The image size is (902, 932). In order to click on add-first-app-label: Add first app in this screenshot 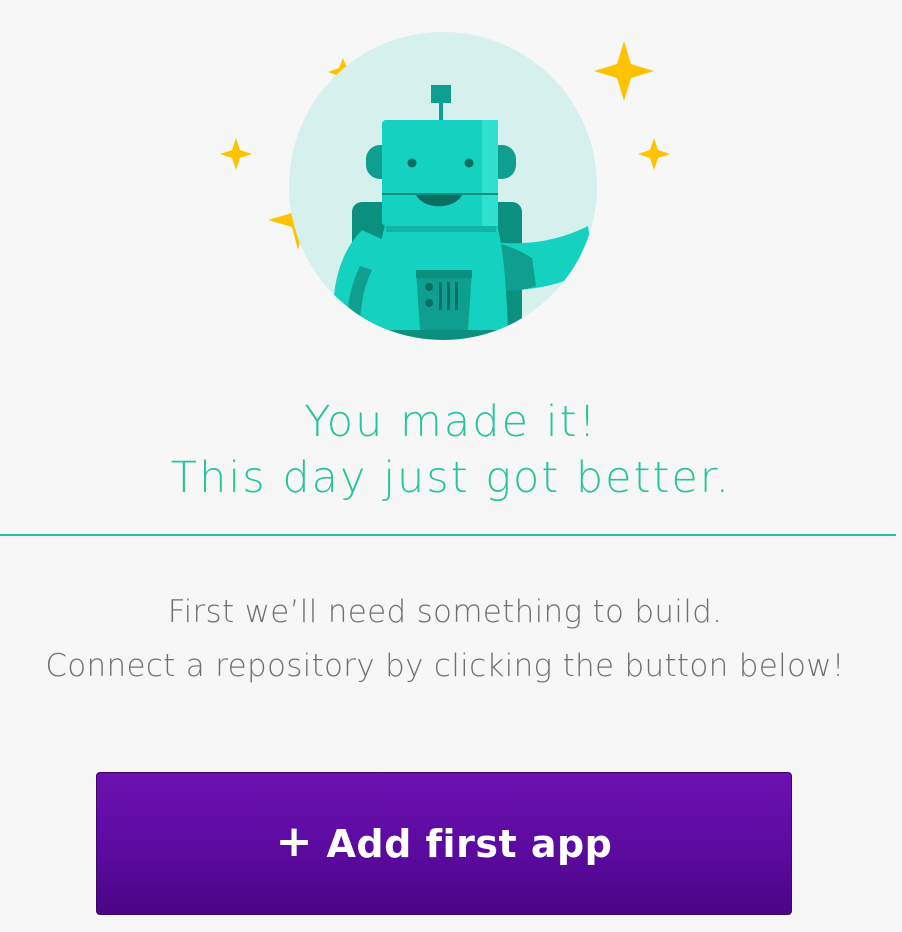, I will do `click(469, 843)`.